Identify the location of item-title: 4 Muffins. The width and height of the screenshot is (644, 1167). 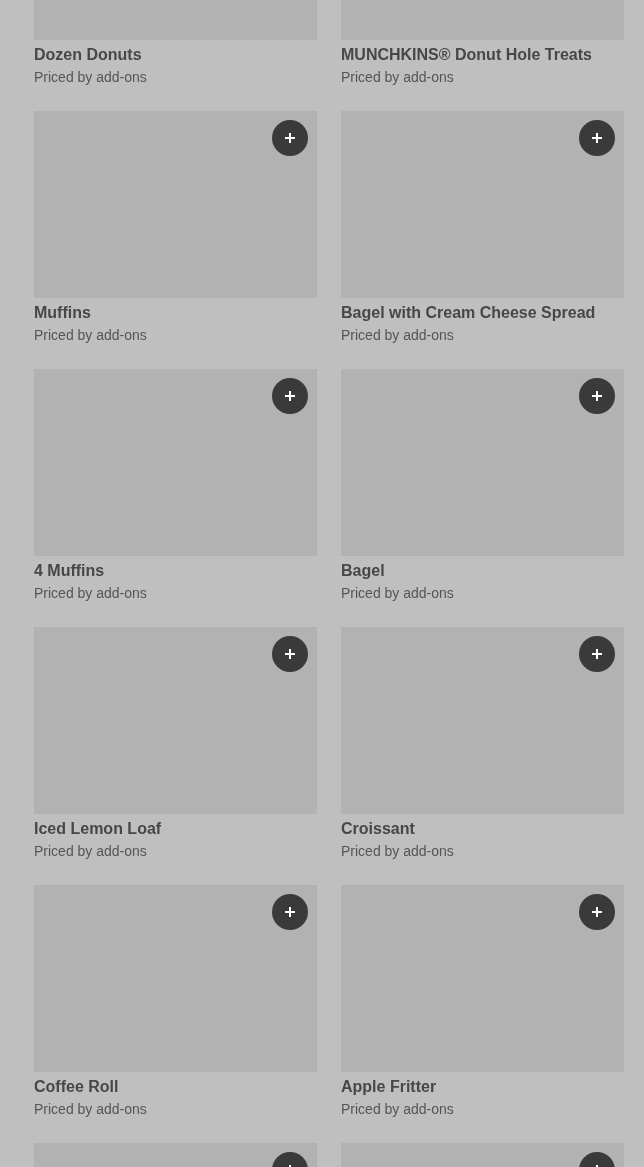
(70, 571).